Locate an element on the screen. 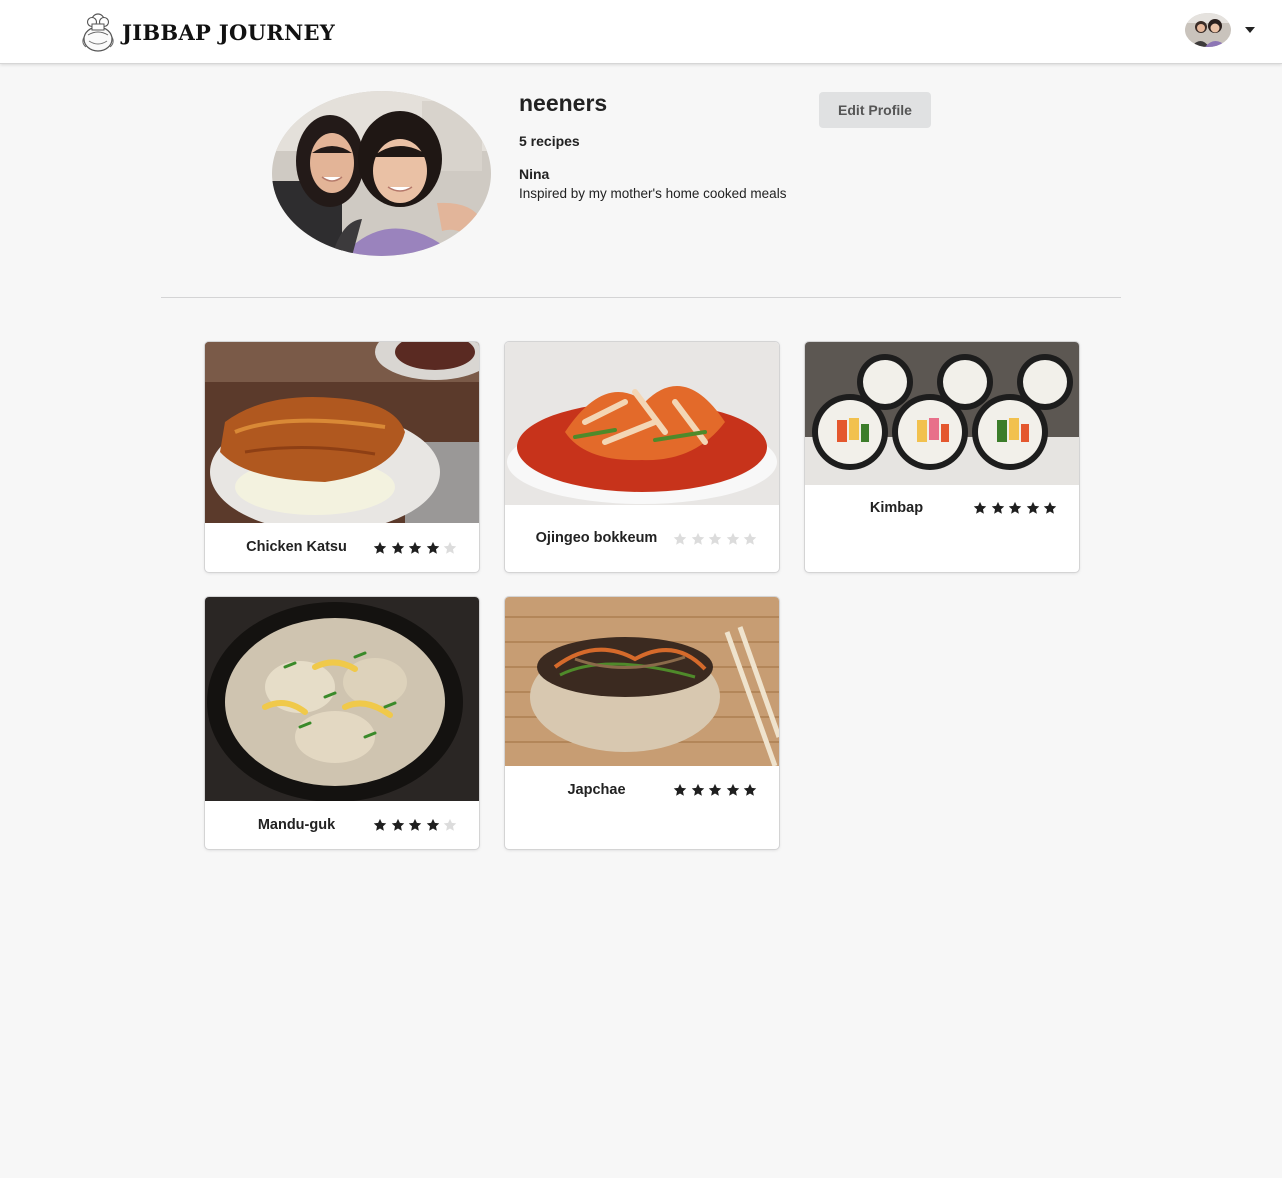 This screenshot has width=1282, height=1178. recipe-card-footer: Chicken Katsu is located at coordinates (342, 547).